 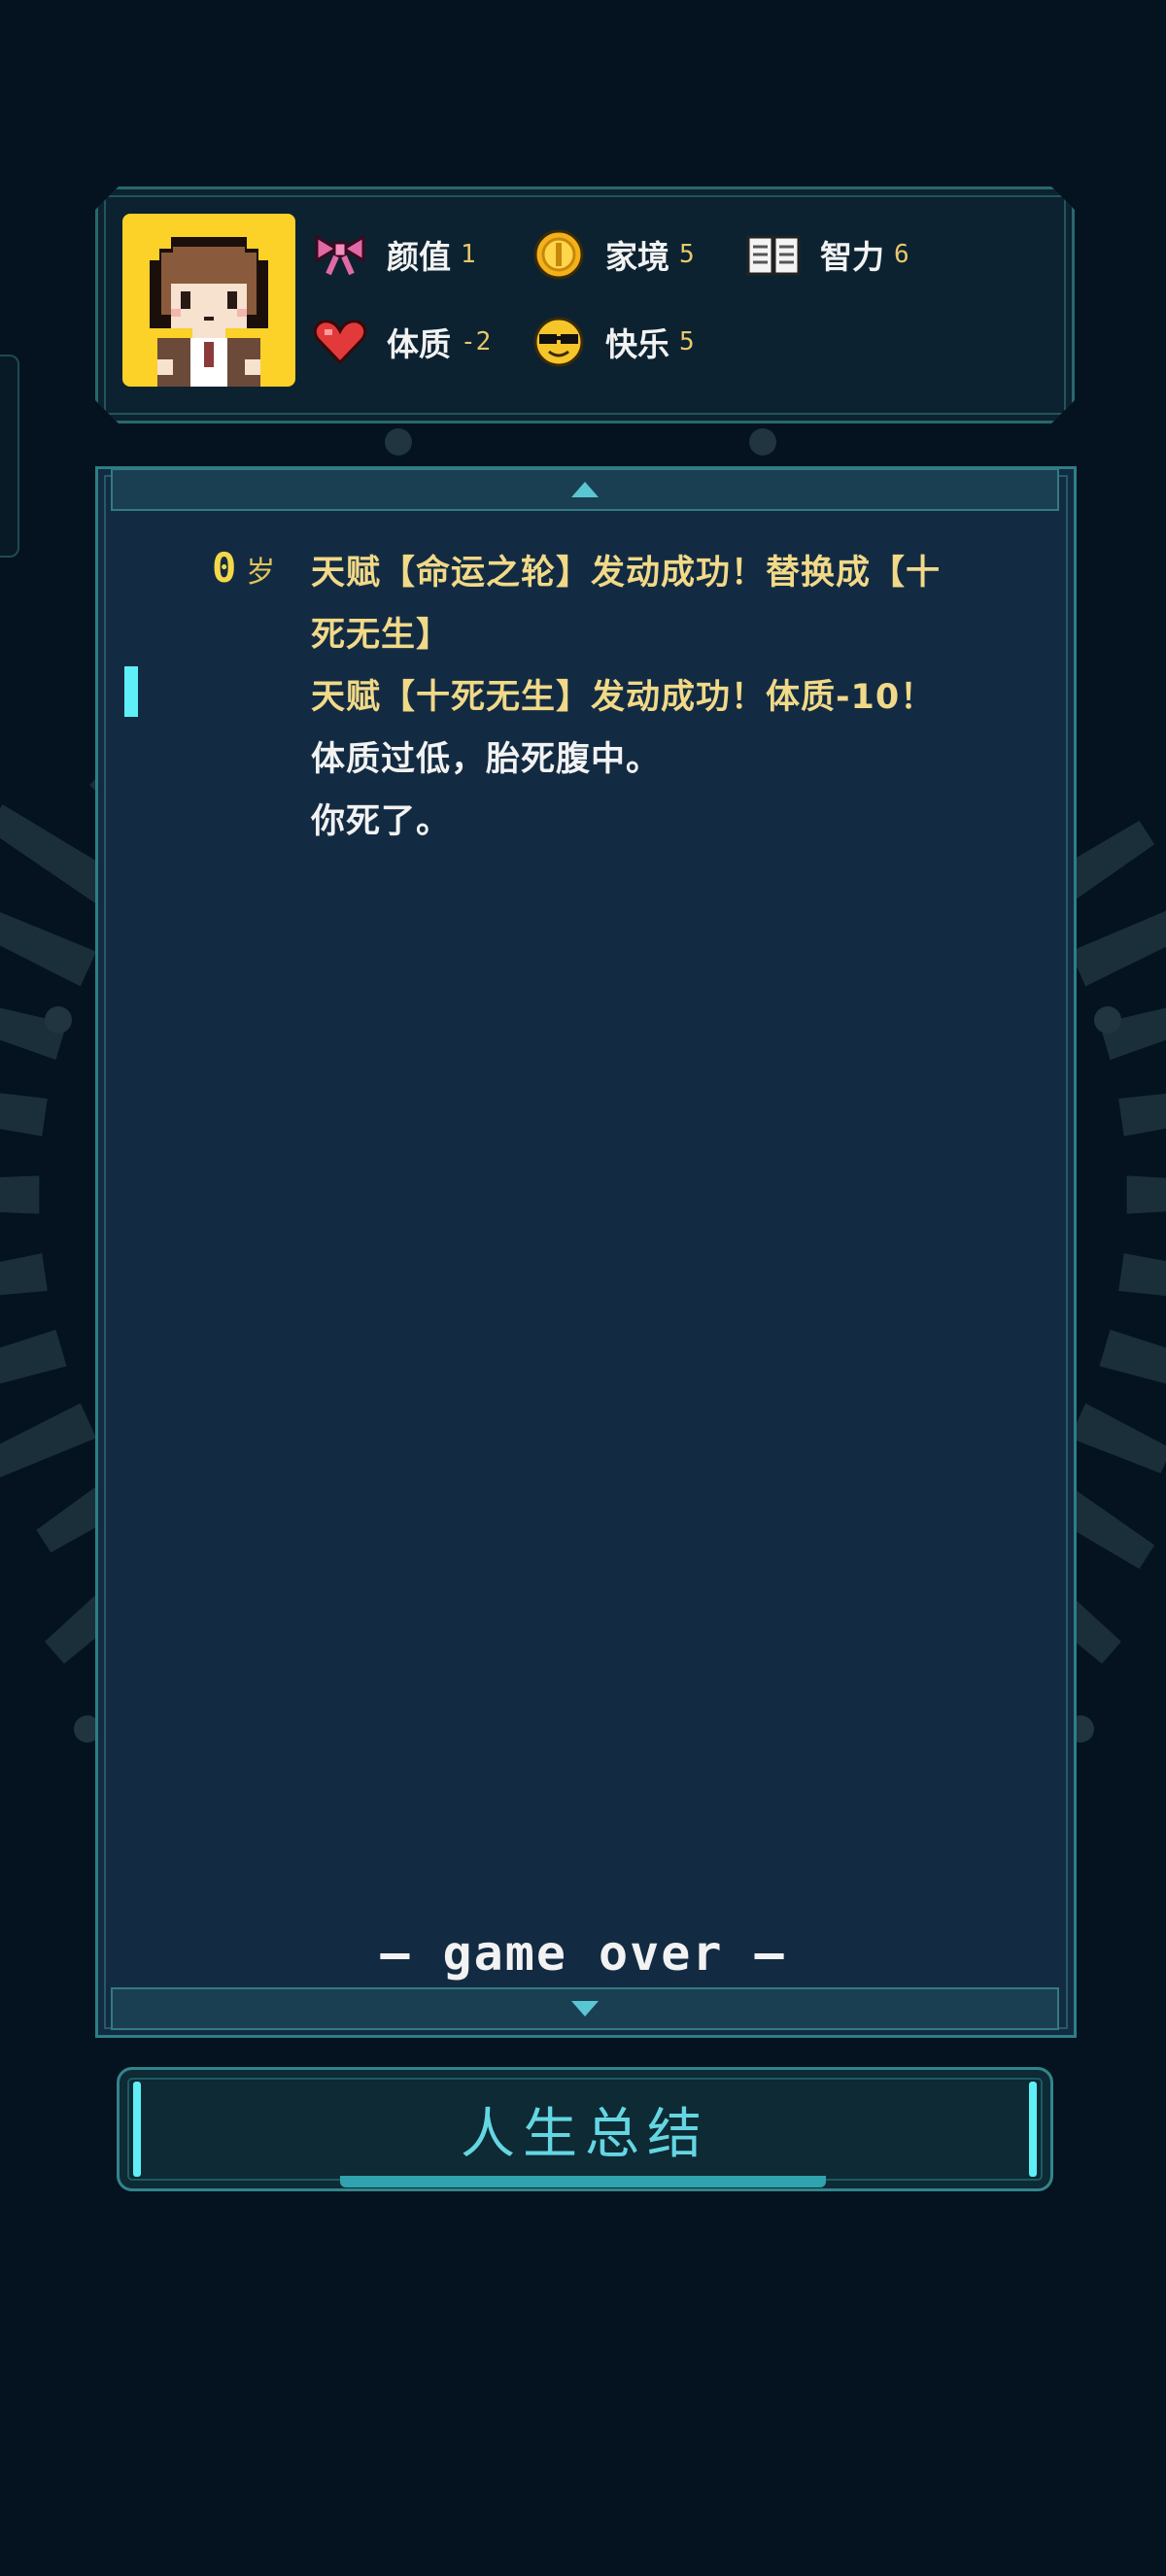 What do you see at coordinates (468, 254) in the screenshot?
I see `stat-value: 1` at bounding box center [468, 254].